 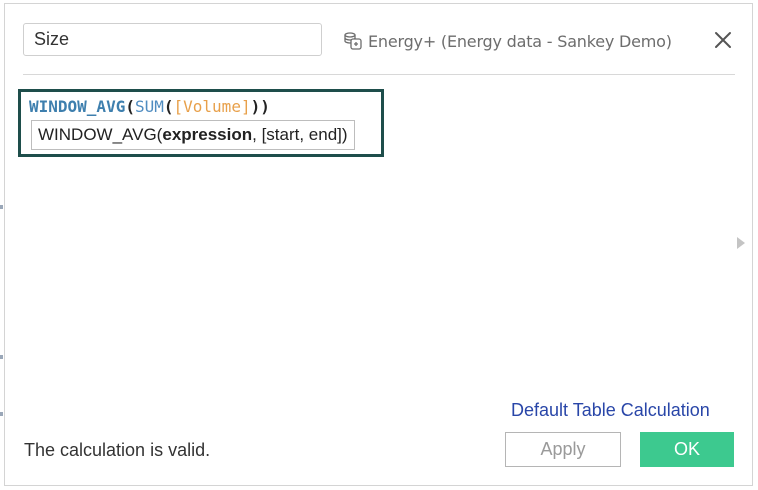 I want to click on apply-button: Apply, so click(x=563, y=449).